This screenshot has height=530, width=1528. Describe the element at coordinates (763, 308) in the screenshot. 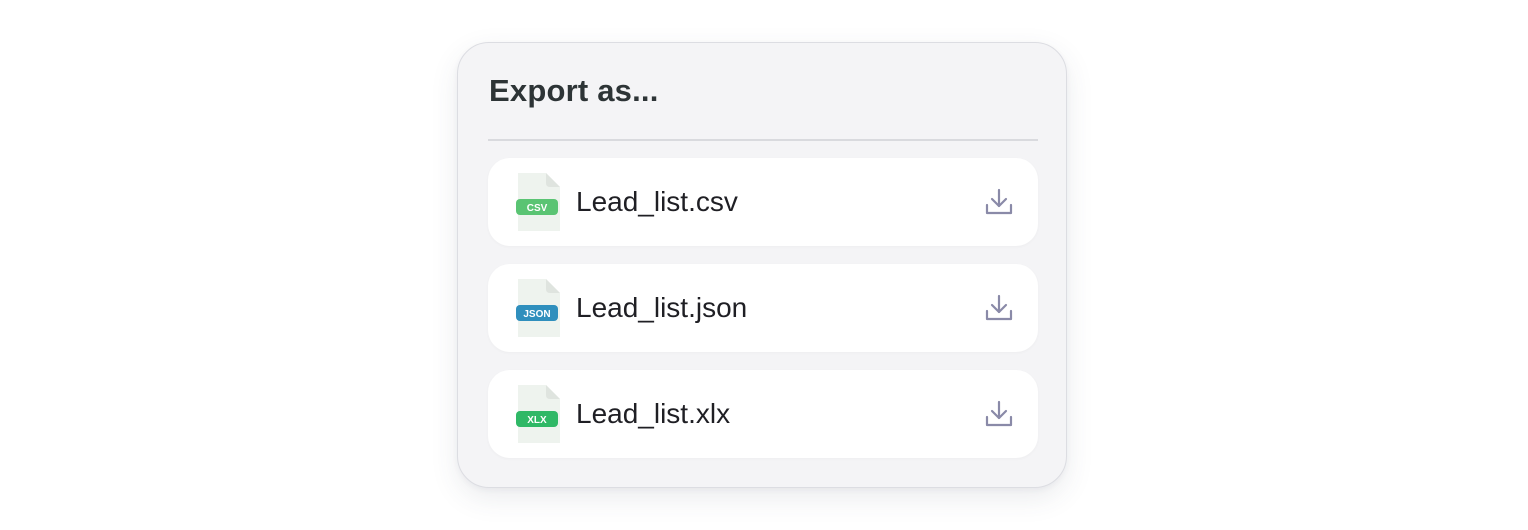

I see `file-option-json: JSON Lead_list.json` at that location.